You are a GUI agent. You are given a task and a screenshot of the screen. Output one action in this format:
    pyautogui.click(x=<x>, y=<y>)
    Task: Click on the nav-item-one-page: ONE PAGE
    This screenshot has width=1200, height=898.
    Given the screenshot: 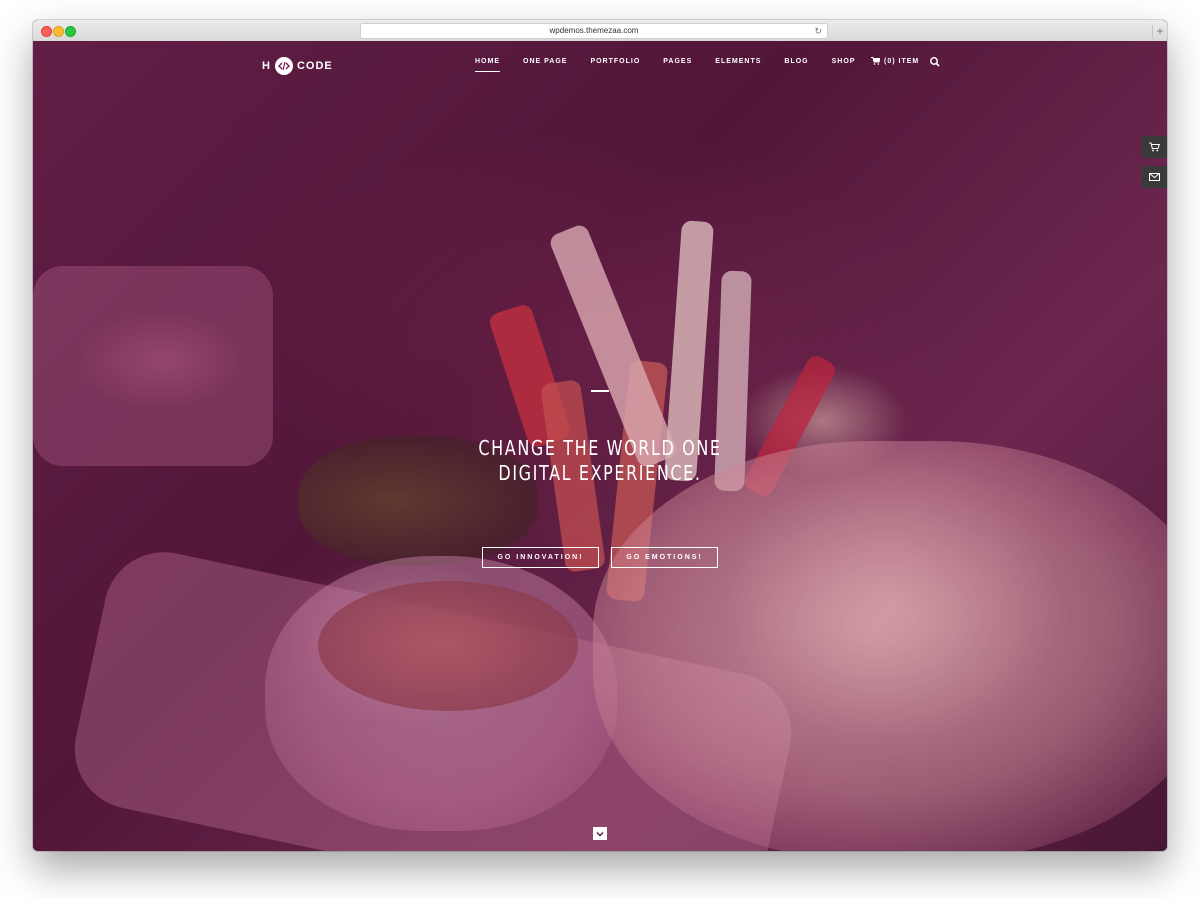 What is the action you would take?
    pyautogui.click(x=545, y=64)
    